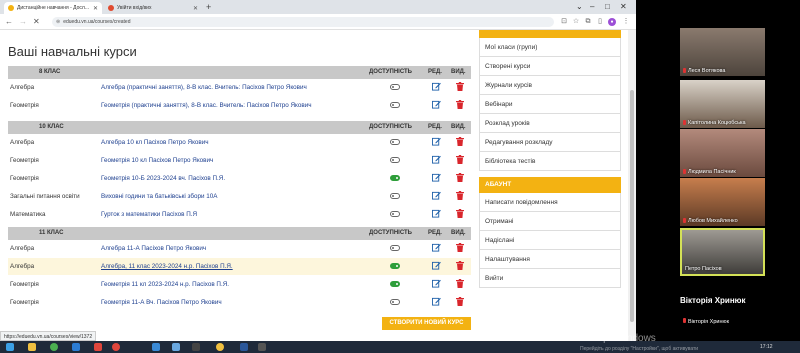  What do you see at coordinates (579, 7) in the screenshot?
I see `chevron-down-icon: ⌄` at bounding box center [579, 7].